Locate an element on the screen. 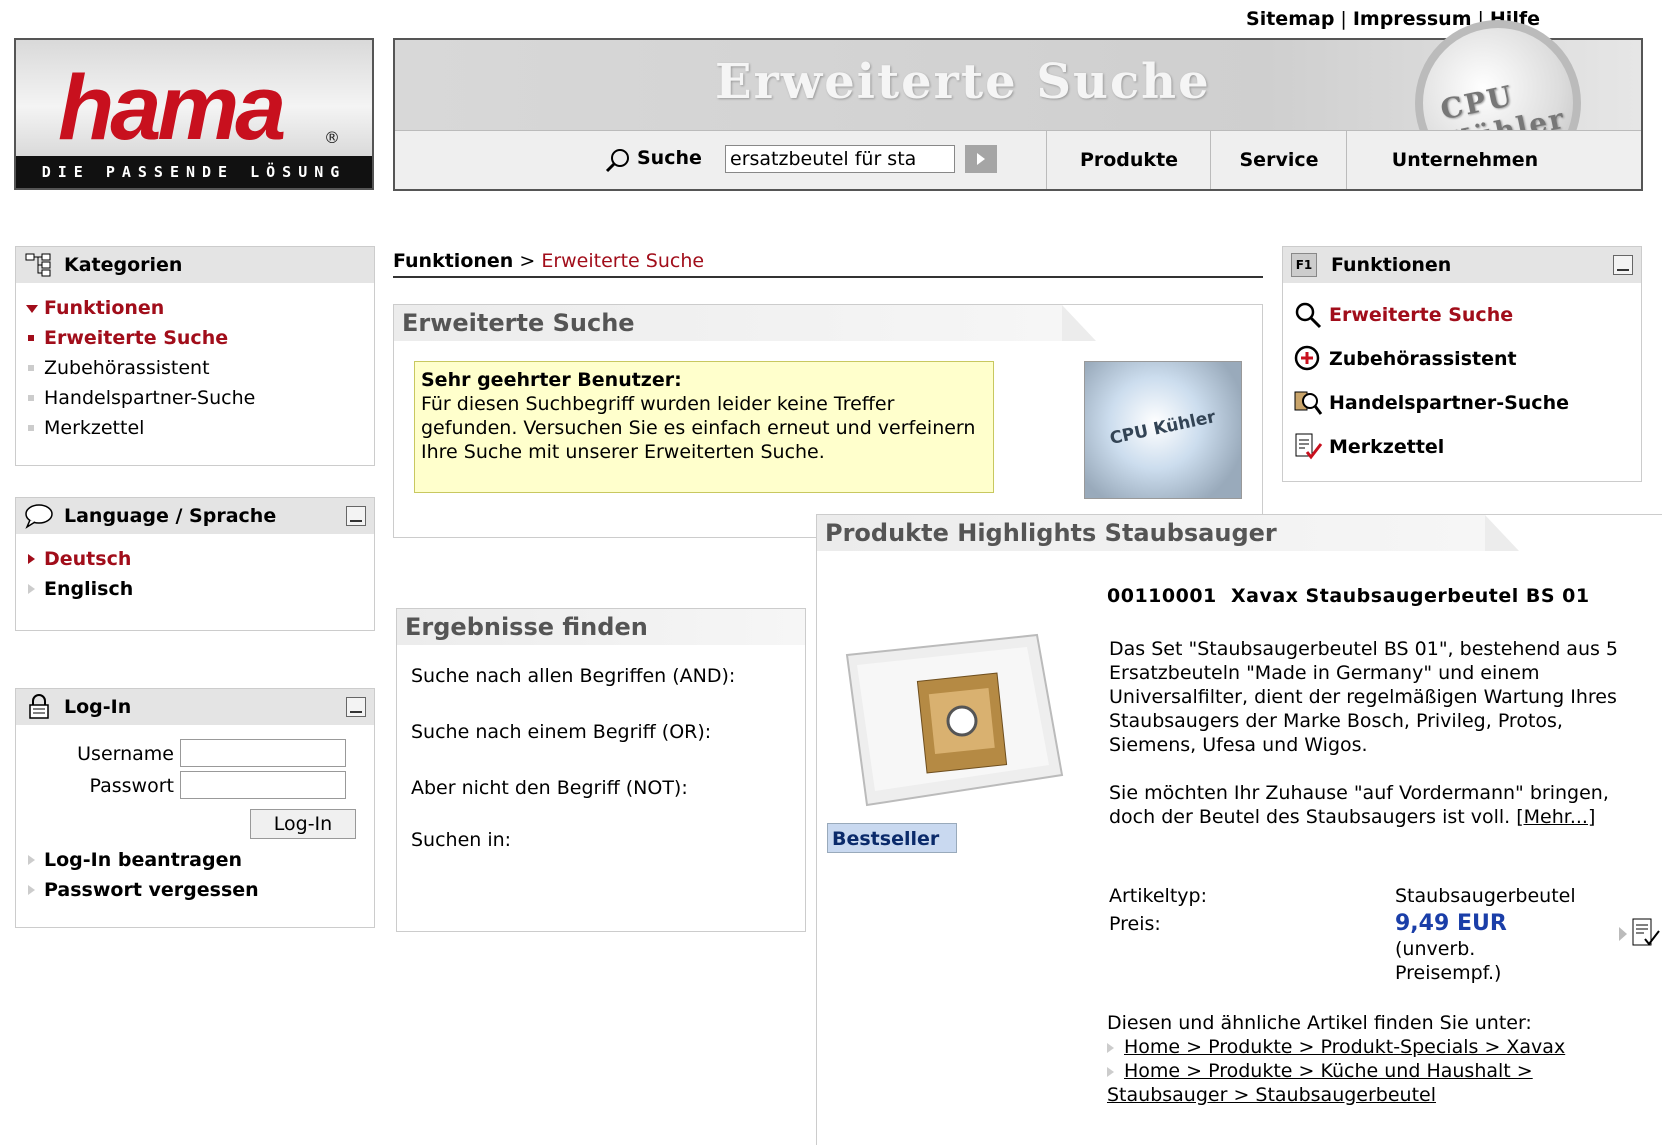 Image resolution: width=1662 pixels, height=1145 pixels. notepad-icon is located at coordinates (1309, 446).